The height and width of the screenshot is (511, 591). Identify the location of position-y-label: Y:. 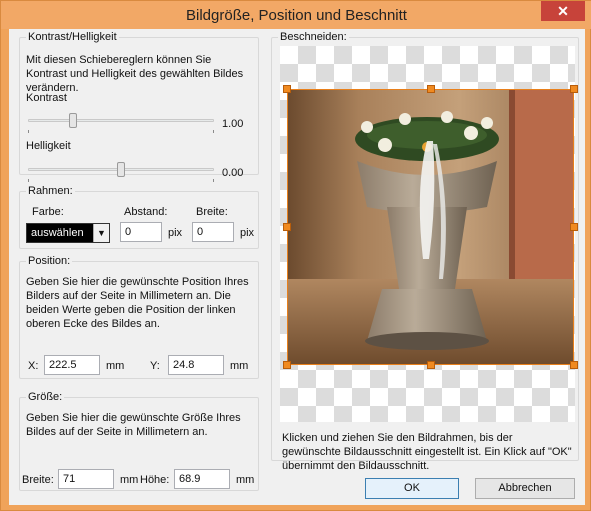
(155, 366).